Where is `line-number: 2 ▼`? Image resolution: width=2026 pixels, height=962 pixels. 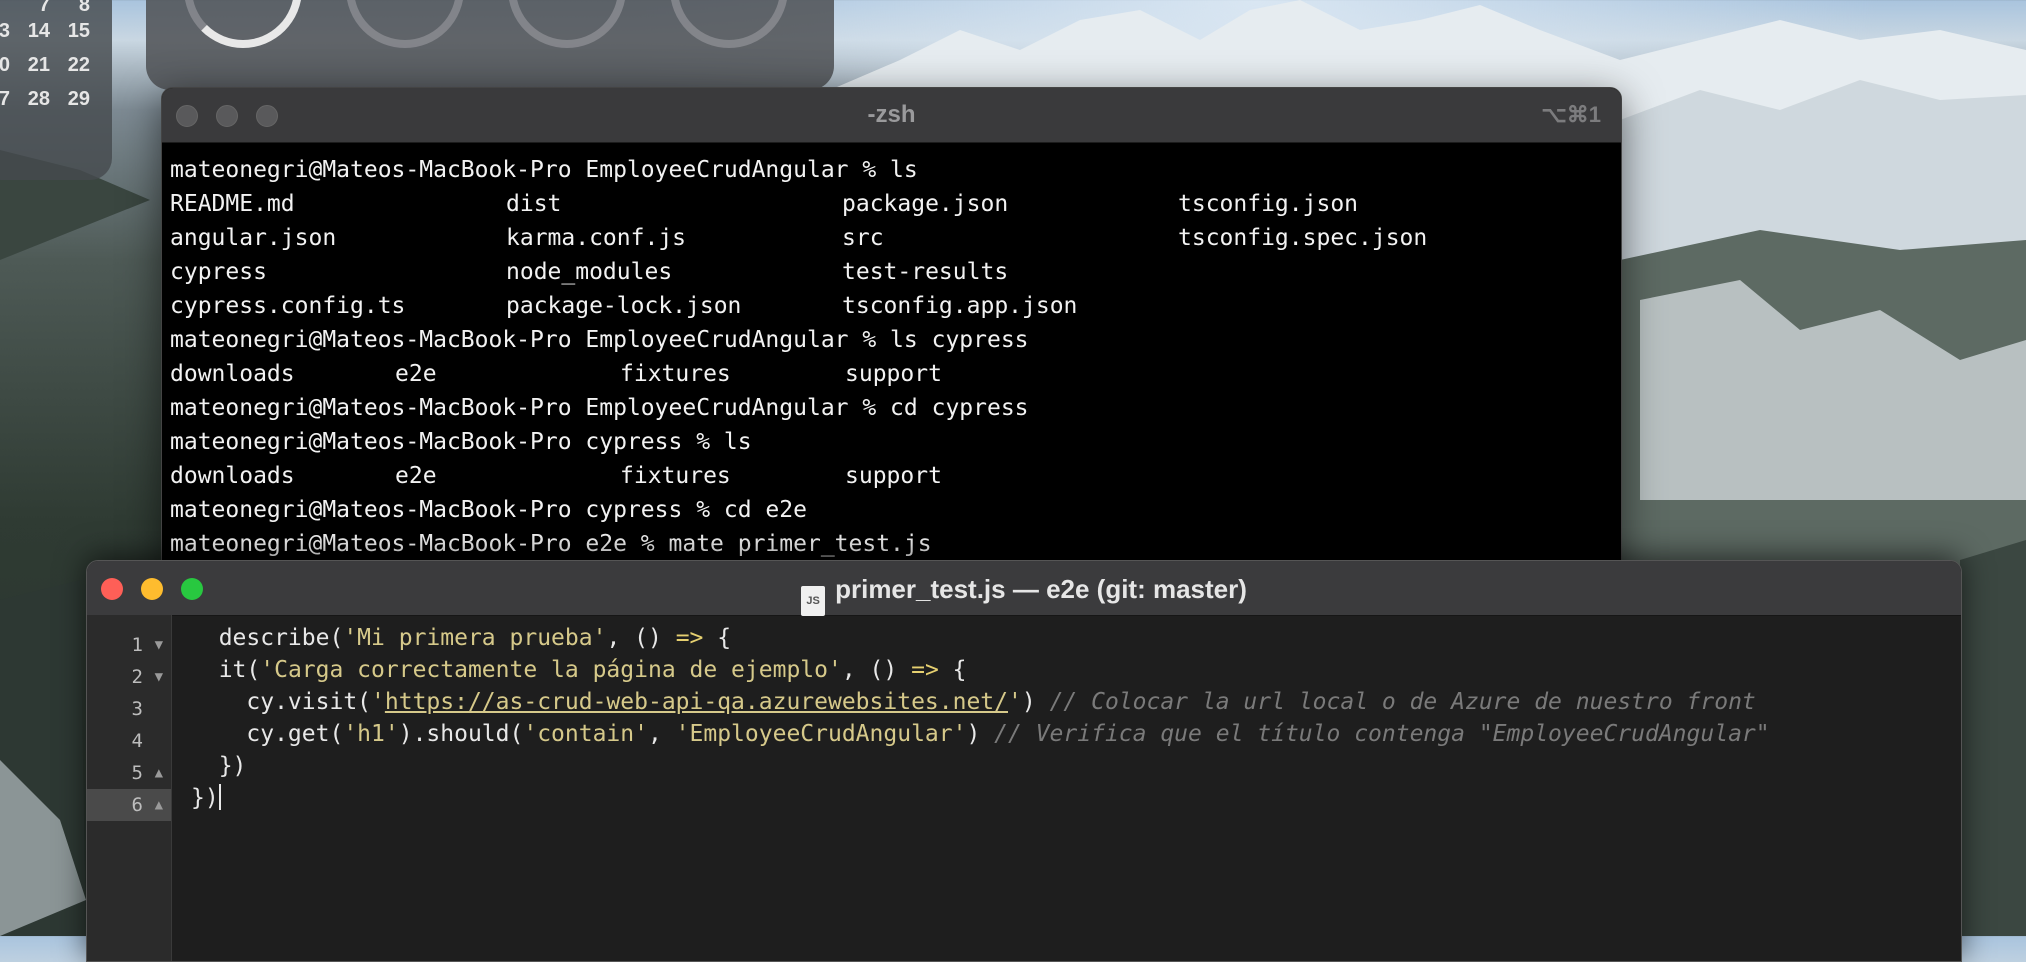
line-number: 2 ▼ is located at coordinates (129, 677).